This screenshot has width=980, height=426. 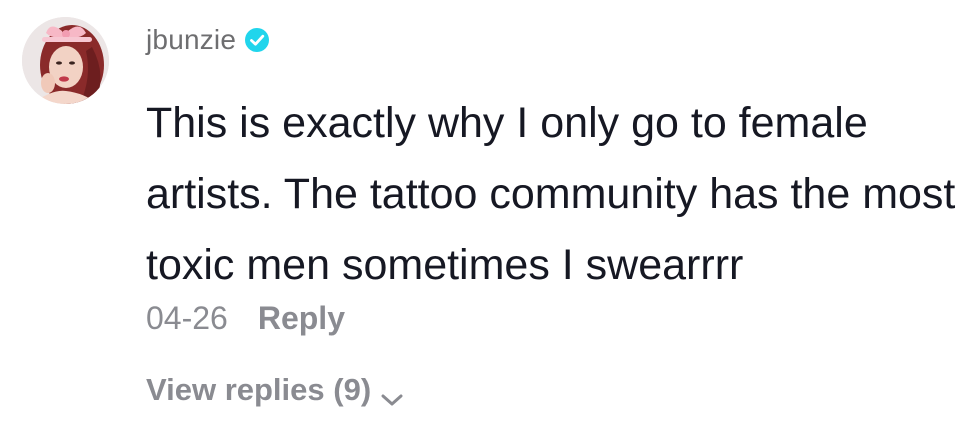 I want to click on chevron-down-icon, so click(x=392, y=393).